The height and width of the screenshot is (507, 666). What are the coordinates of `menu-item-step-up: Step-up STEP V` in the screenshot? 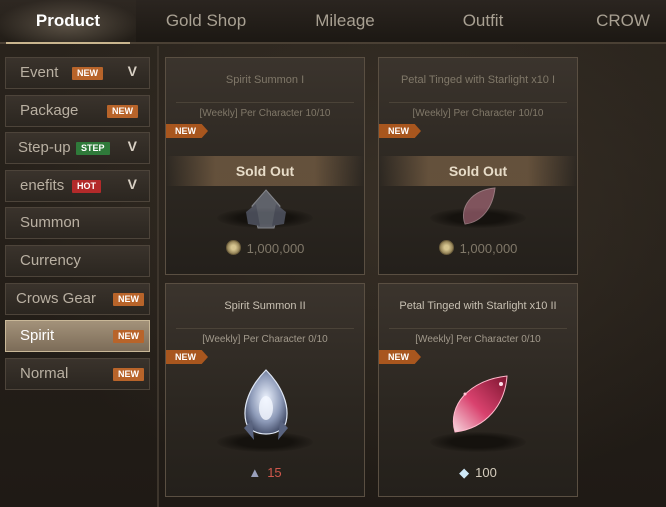 It's located at (77, 148).